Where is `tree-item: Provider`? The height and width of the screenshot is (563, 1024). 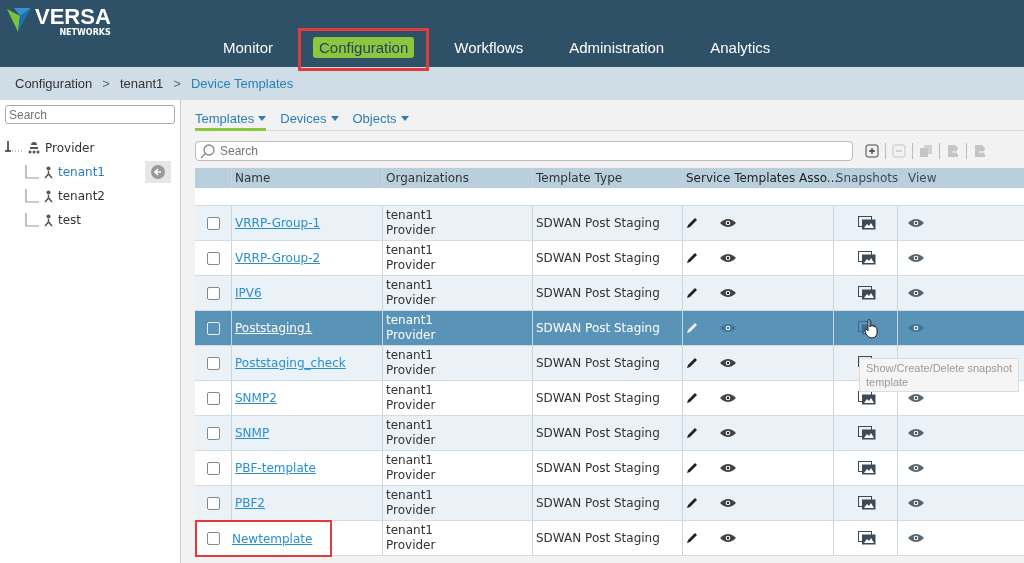 tree-item: Provider is located at coordinates (70, 148).